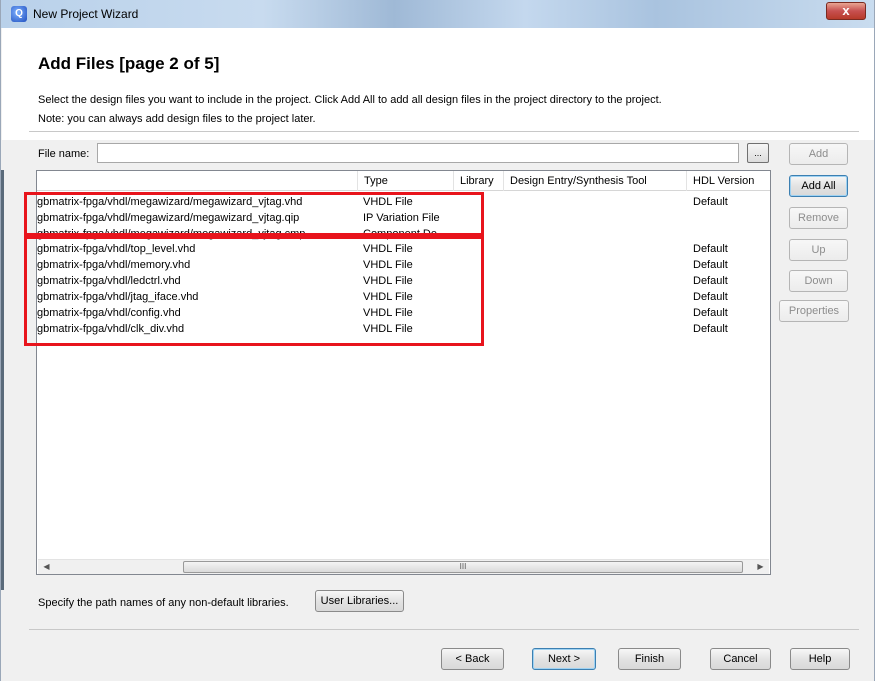 The width and height of the screenshot is (875, 681). What do you see at coordinates (594, 181) in the screenshot?
I see `column-header-tool: Design Entry/Synthesis Tool` at bounding box center [594, 181].